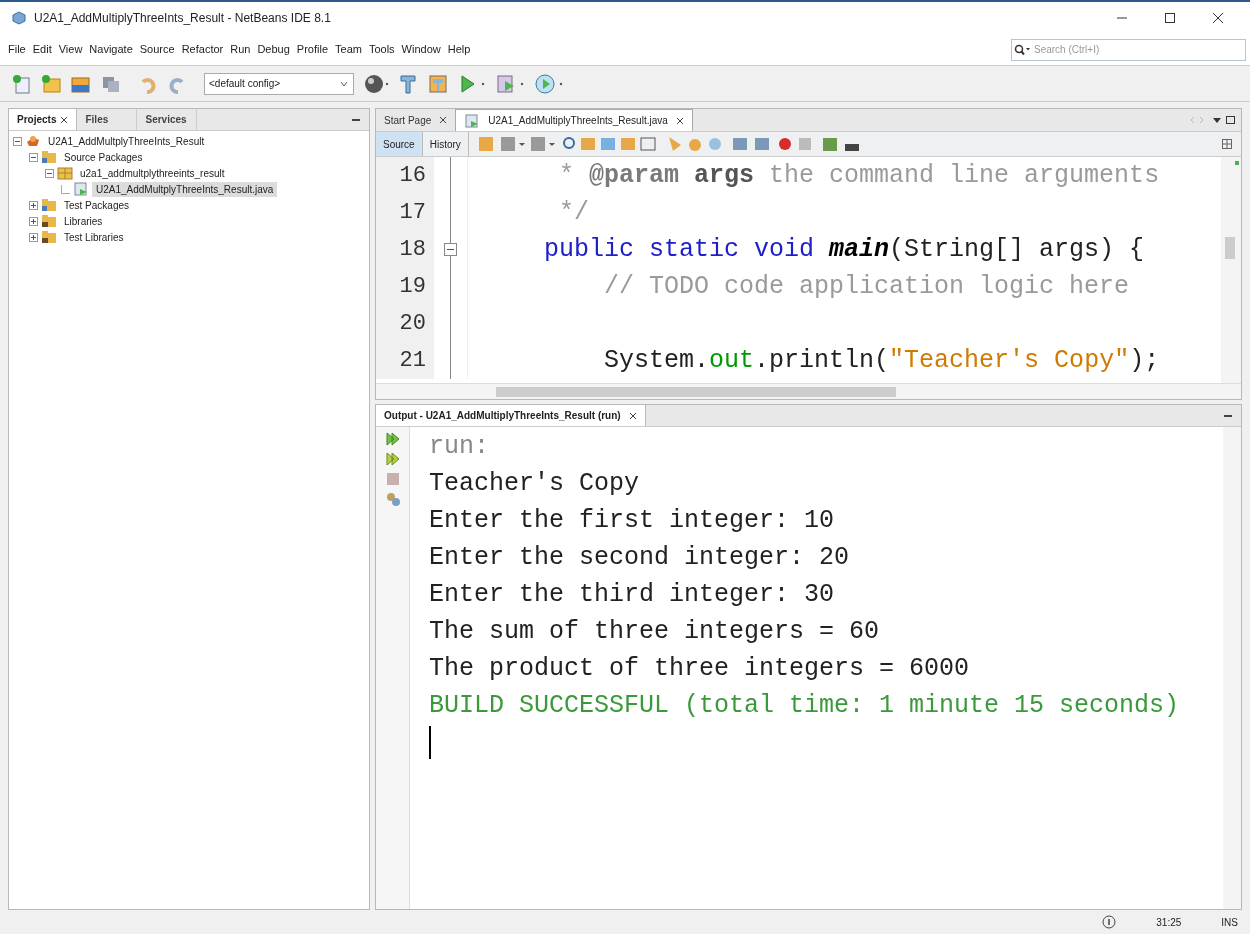 The width and height of the screenshot is (1250, 934). I want to click on insert-mode: INS, so click(1229, 922).